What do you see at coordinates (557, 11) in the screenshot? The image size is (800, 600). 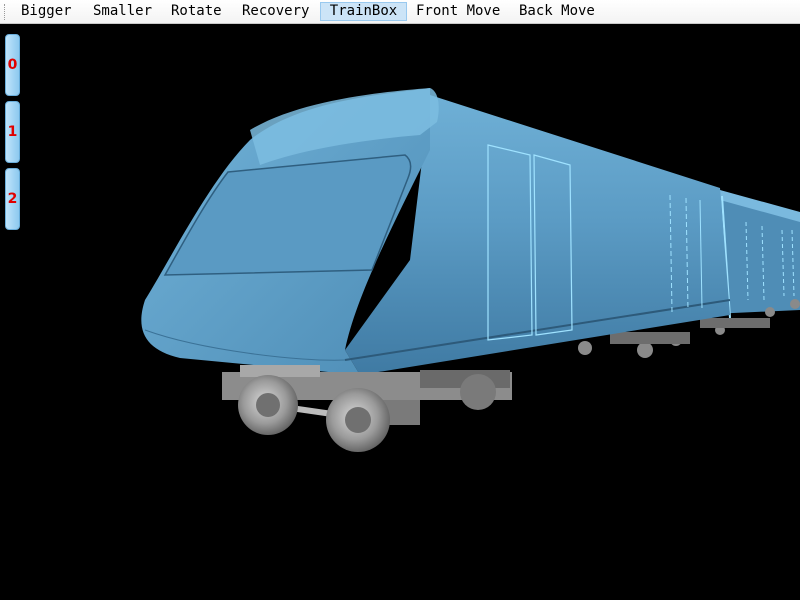 I see `menu-item-back-move: Back Move` at bounding box center [557, 11].